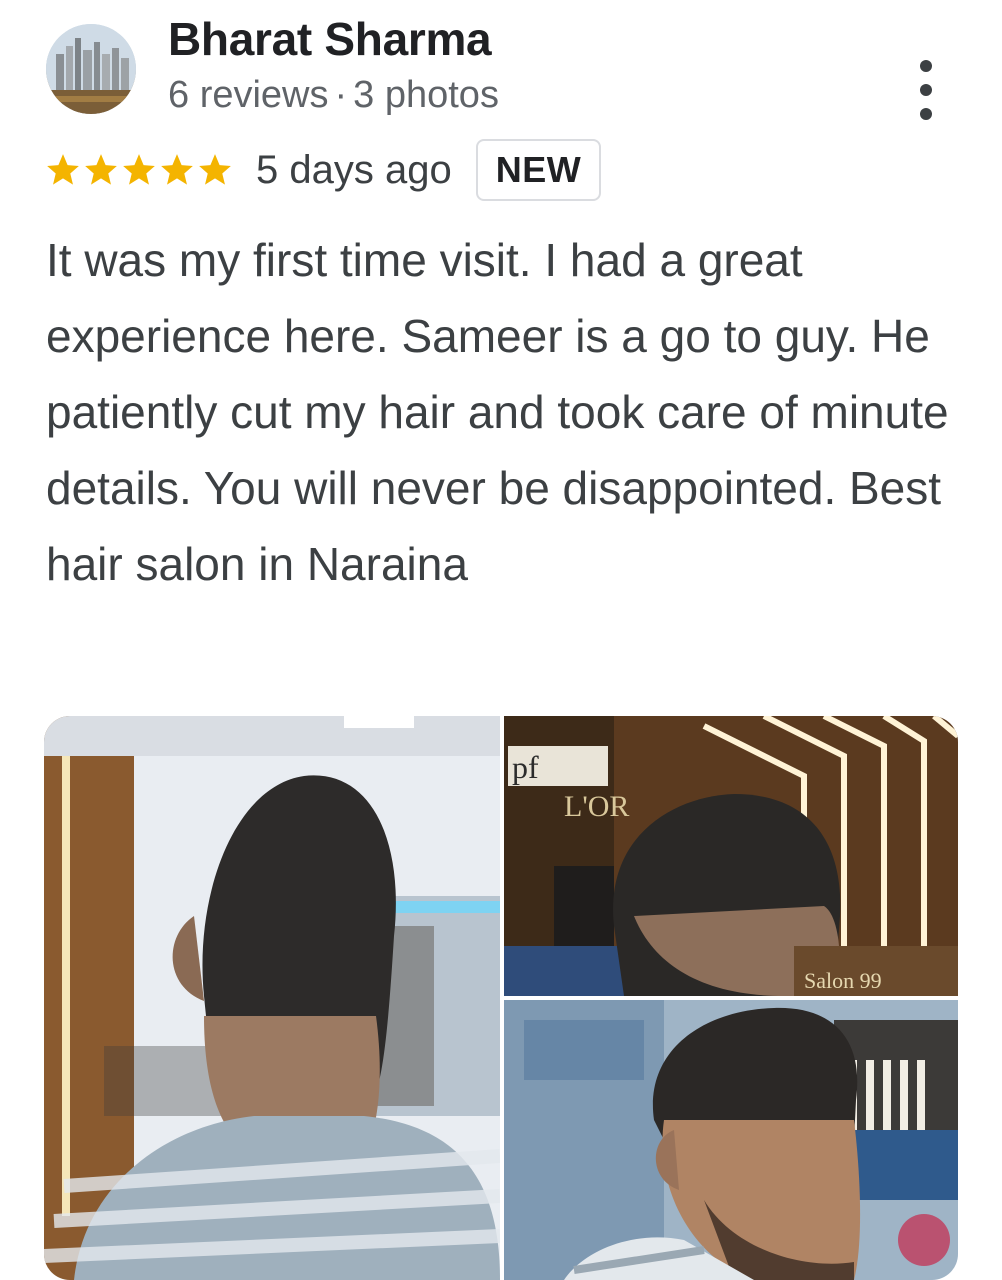 The width and height of the screenshot is (1002, 1280). Describe the element at coordinates (525, 767) in the screenshot. I see `photo-sign-pf: pf` at that location.